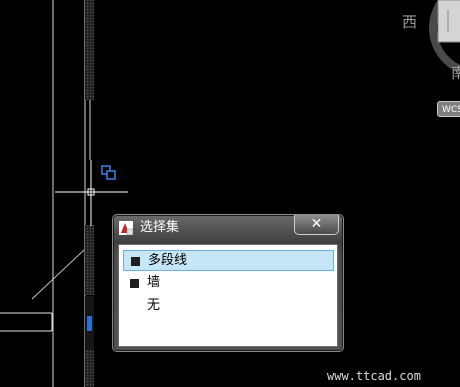 The image size is (460, 387). I want to click on selection-cycling-icon, so click(108, 172).